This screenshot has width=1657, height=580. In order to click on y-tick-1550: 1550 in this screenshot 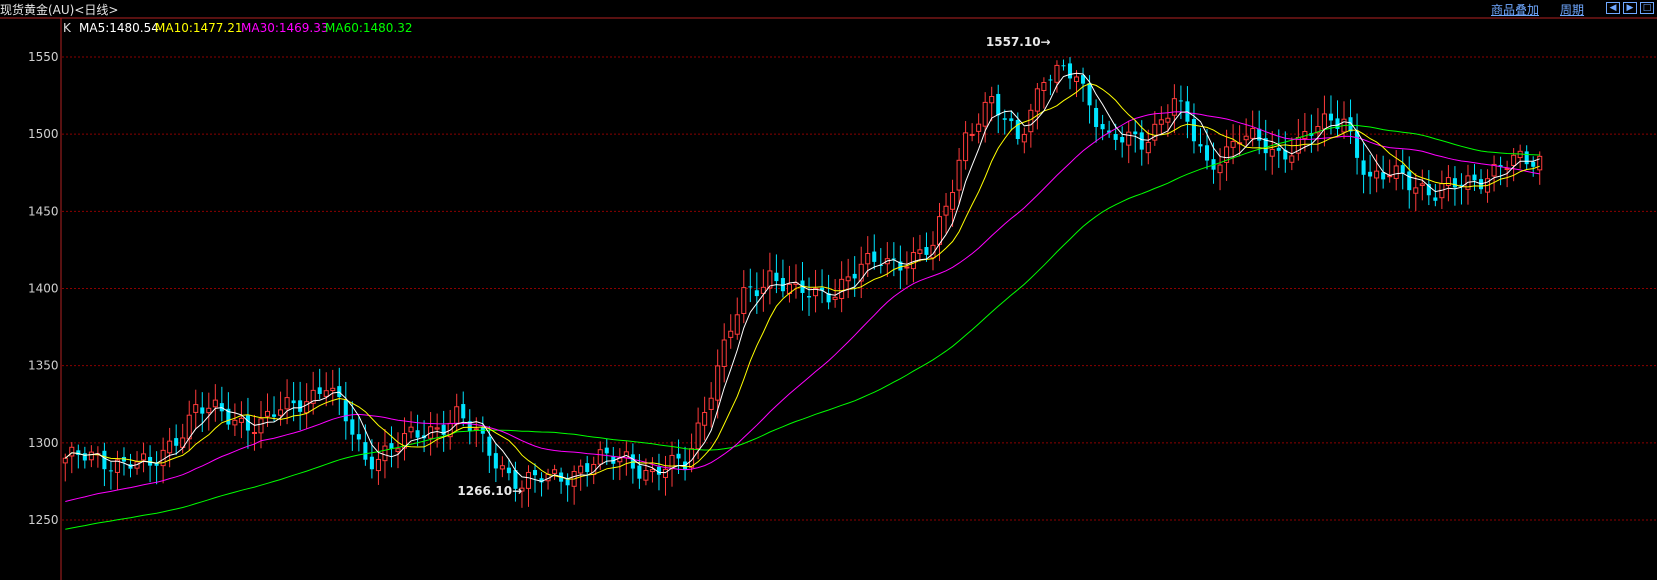, I will do `click(43, 57)`.